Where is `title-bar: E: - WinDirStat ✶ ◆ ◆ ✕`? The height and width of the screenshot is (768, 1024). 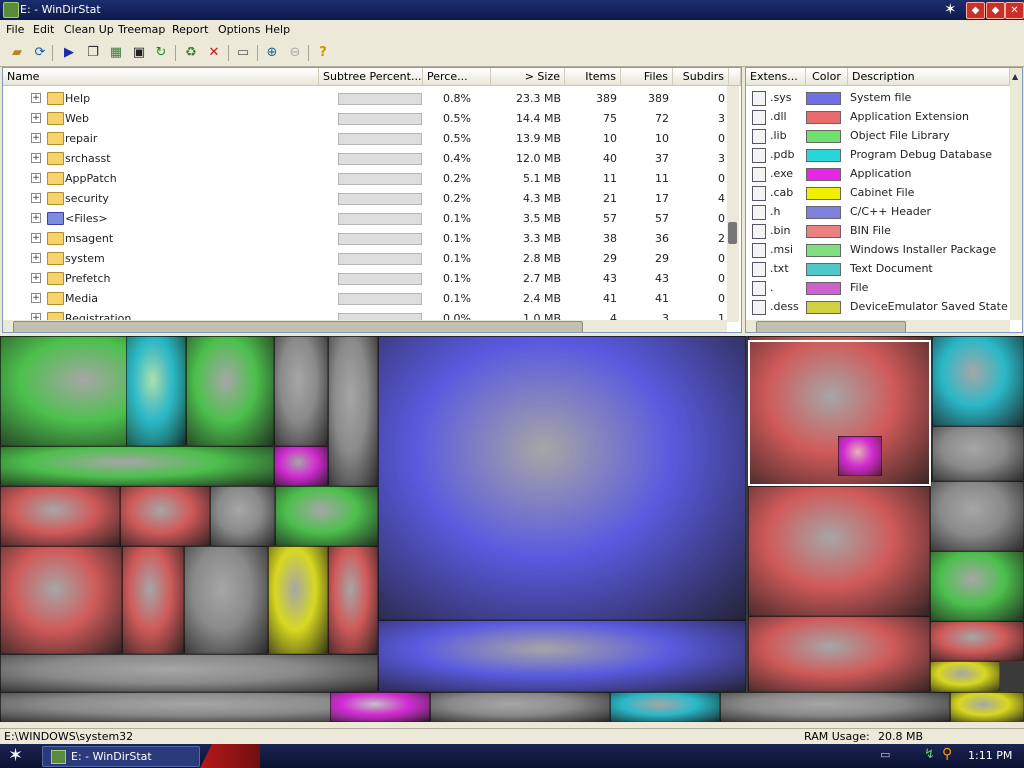
title-bar: E: - WinDirStat ✶ ◆ ◆ ✕ is located at coordinates (512, 10).